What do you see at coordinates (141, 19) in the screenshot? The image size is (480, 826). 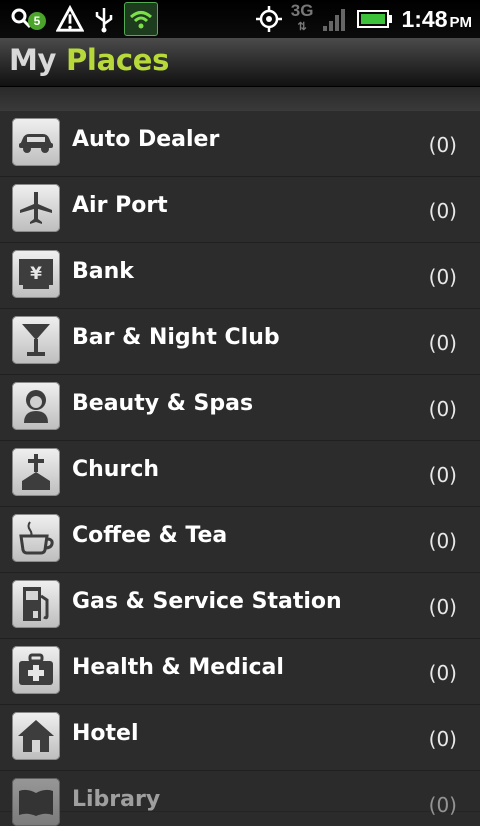 I see `wifi-app-icon` at bounding box center [141, 19].